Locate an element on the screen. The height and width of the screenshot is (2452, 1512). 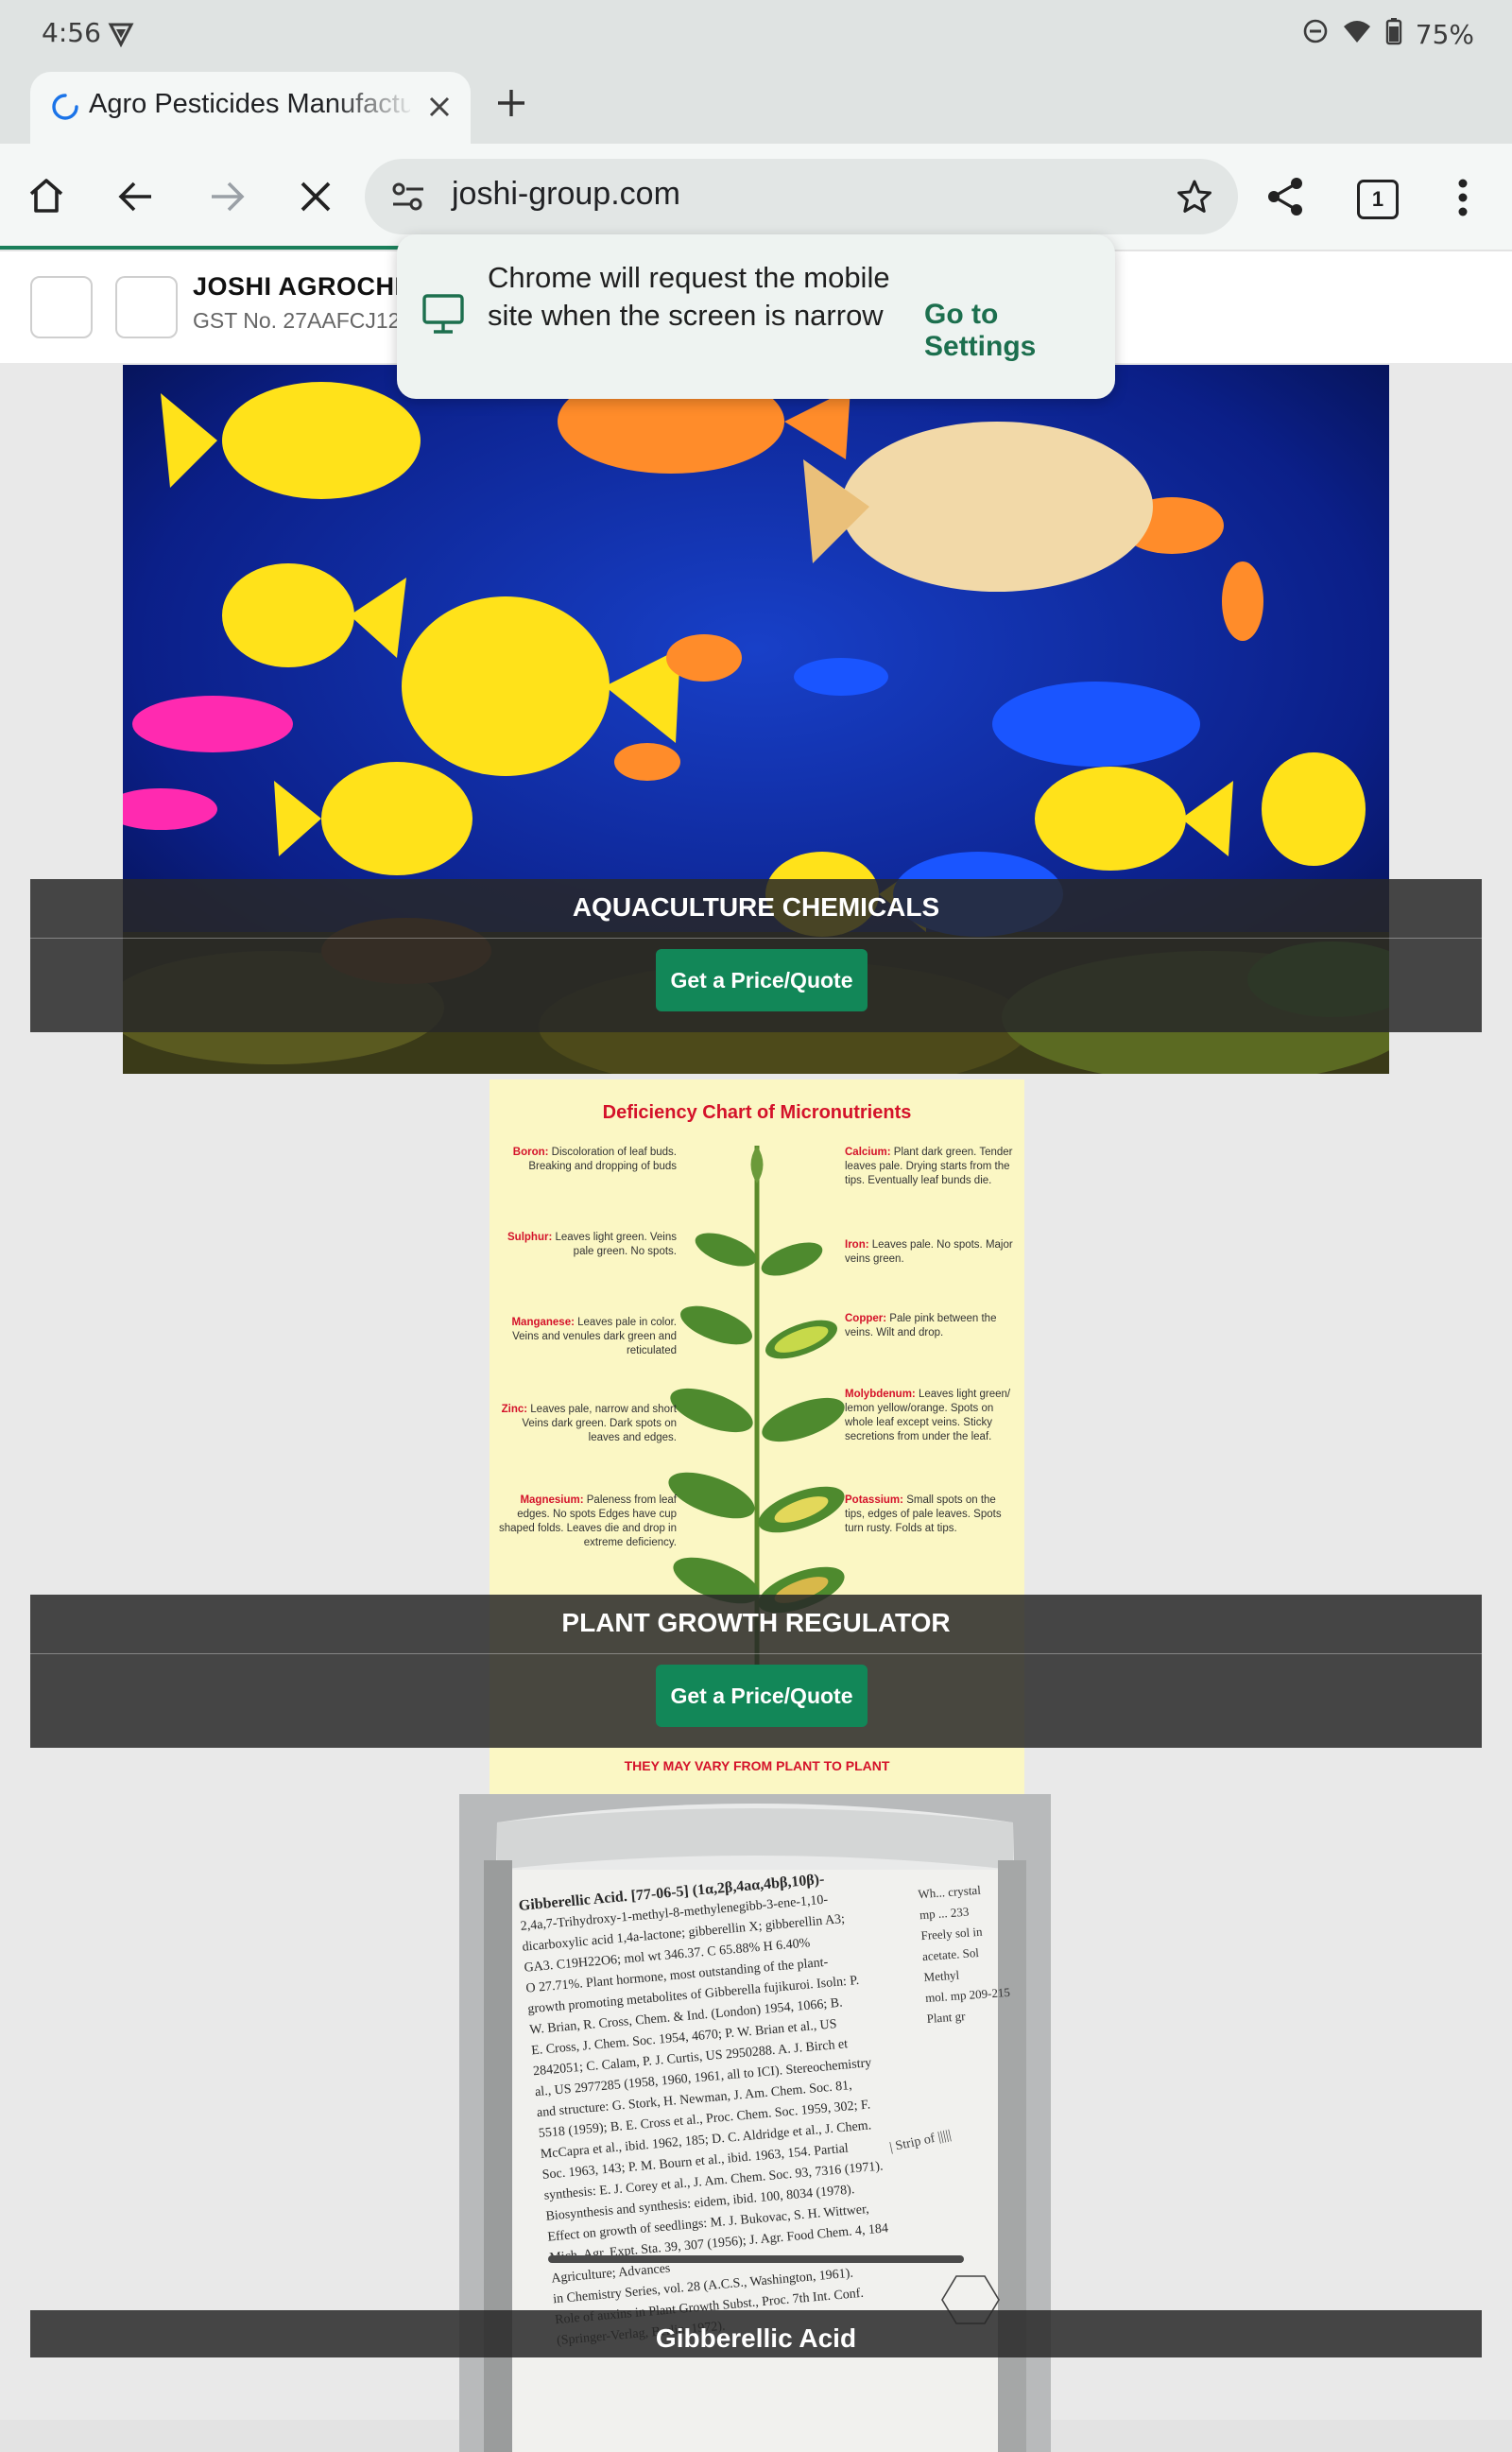
product-title: AQUACULTURE CHEMICALS is located at coordinates (756, 907).